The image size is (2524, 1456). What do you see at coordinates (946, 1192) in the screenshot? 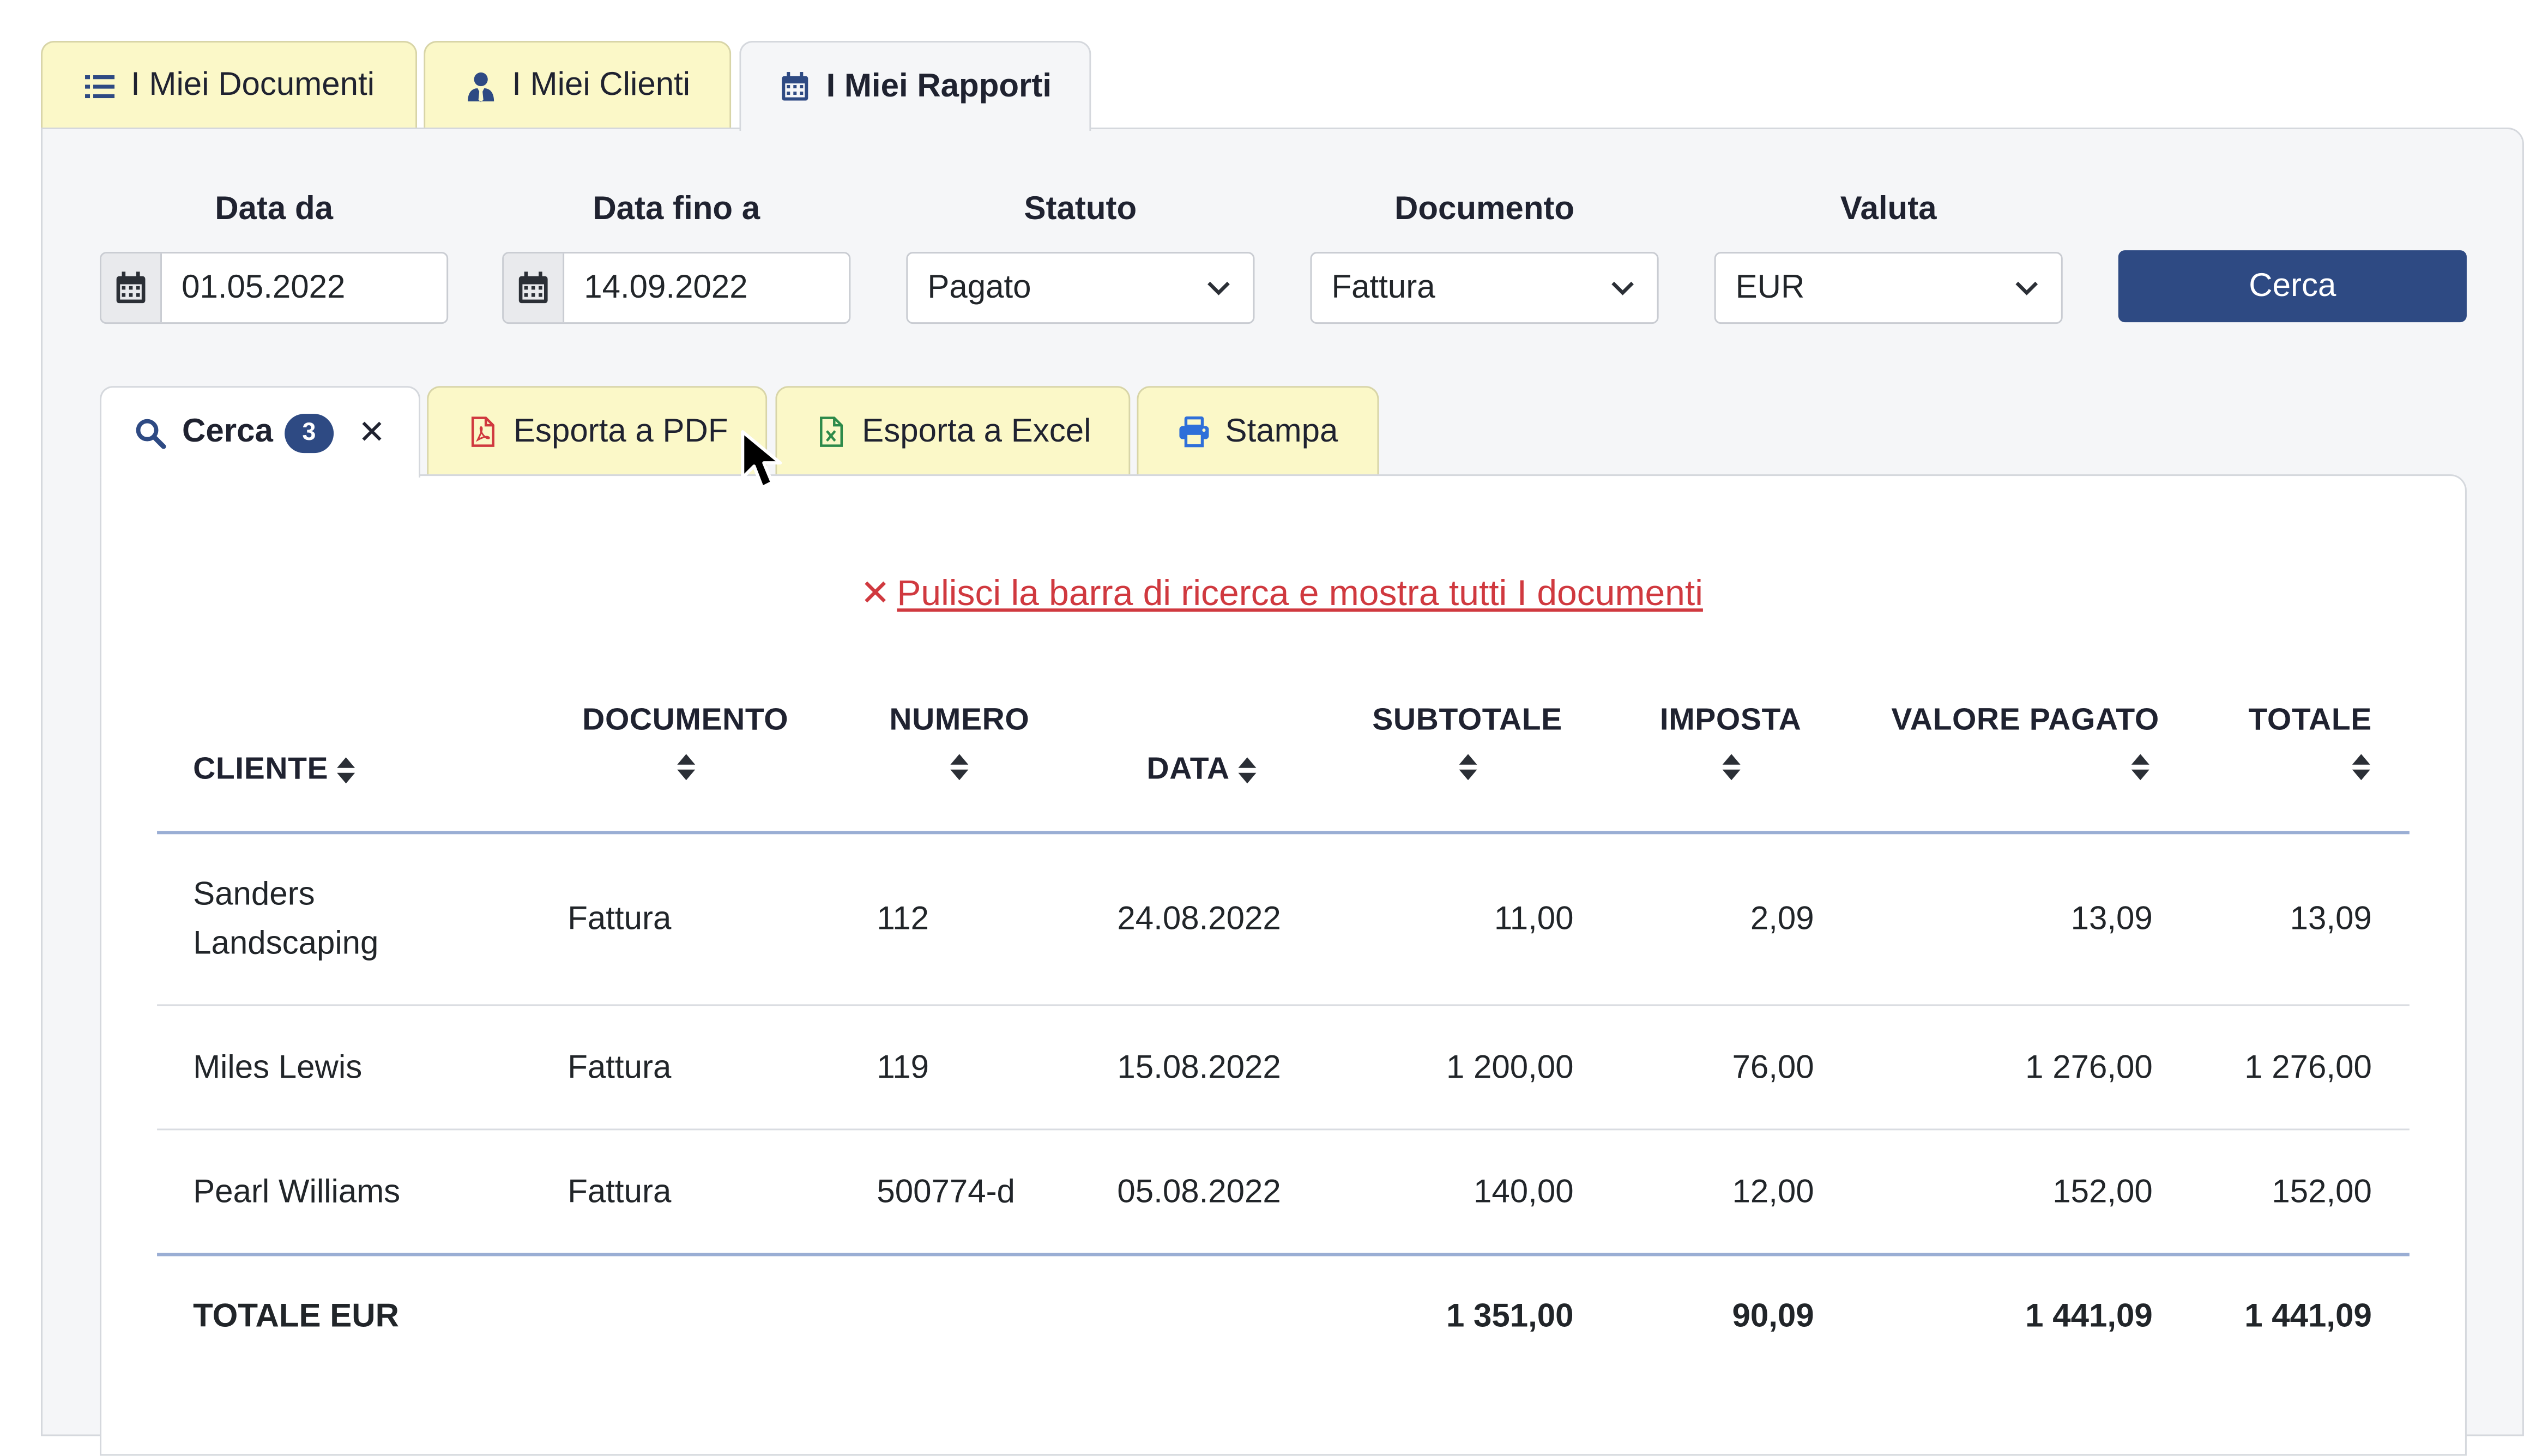
I see `cell-numero: 500774-d` at bounding box center [946, 1192].